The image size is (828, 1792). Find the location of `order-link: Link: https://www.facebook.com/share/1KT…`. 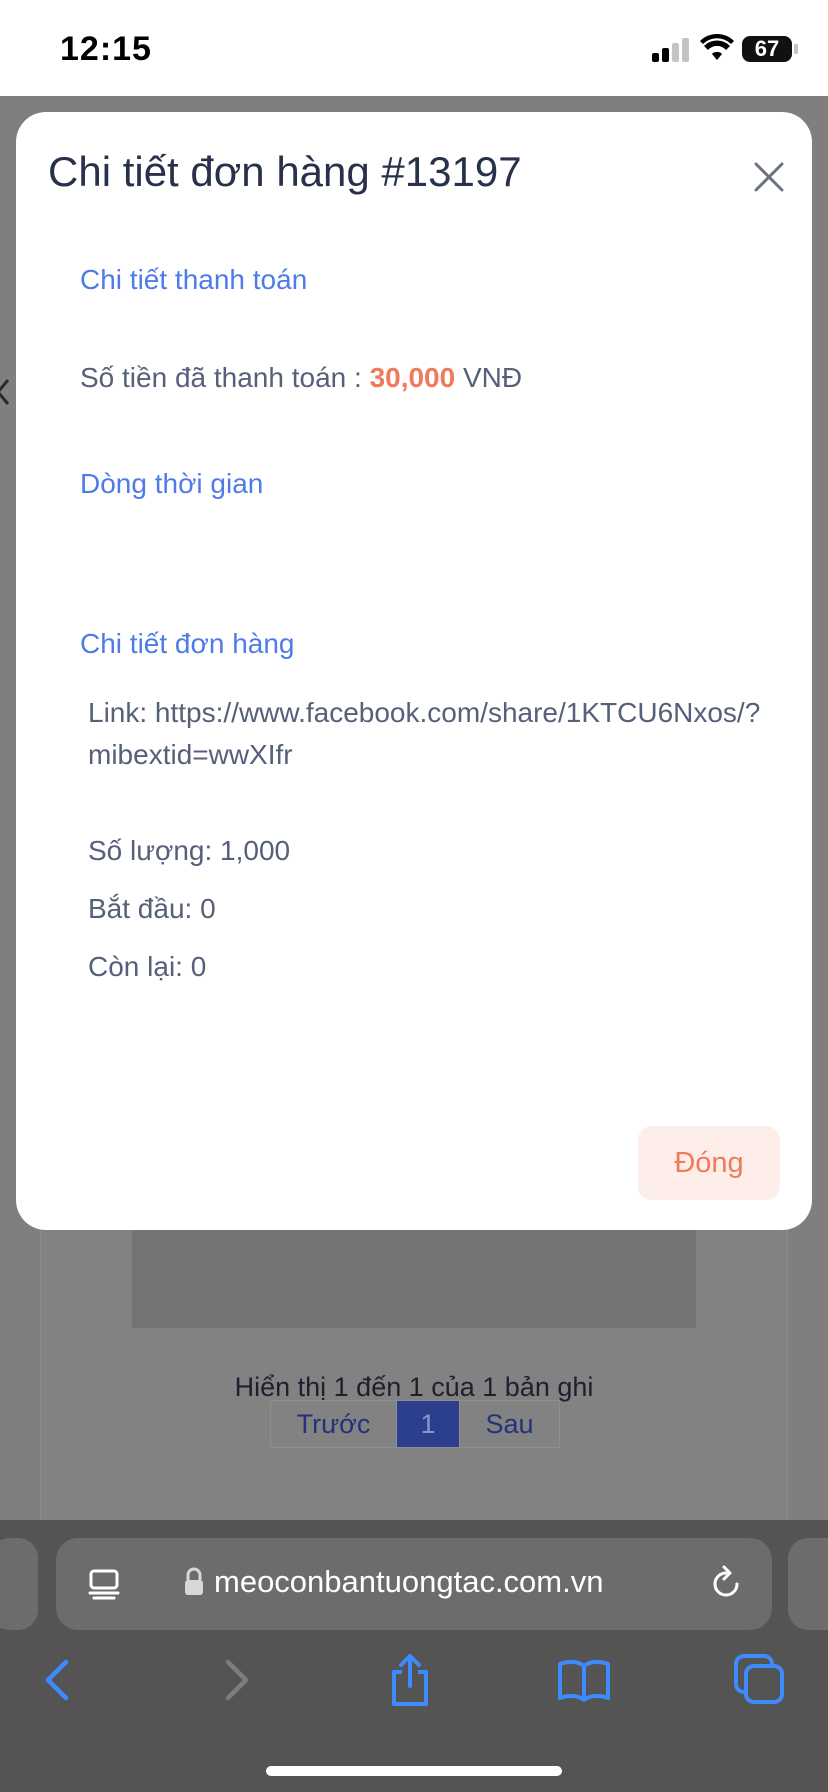

order-link: Link: https://www.facebook.com/share/1KT… is located at coordinates (424, 733).